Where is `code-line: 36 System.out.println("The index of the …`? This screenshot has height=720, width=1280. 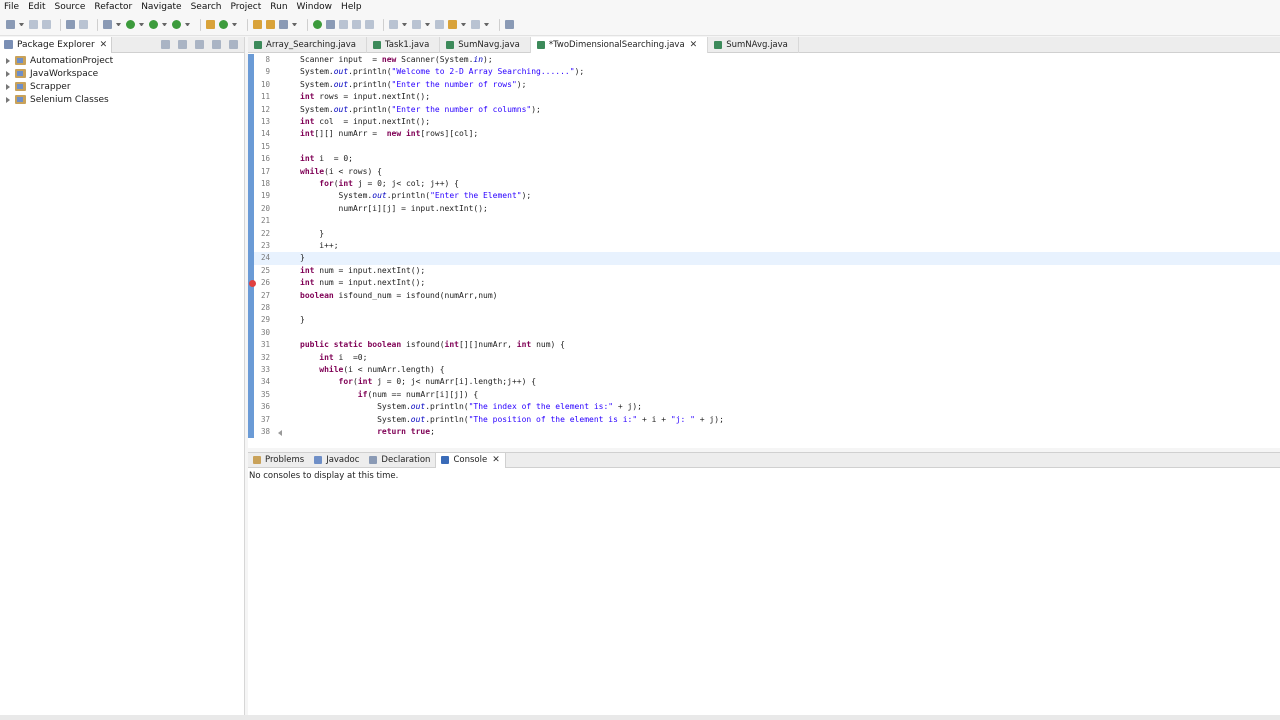 code-line: 36 System.out.println("The index of the … is located at coordinates (767, 407).